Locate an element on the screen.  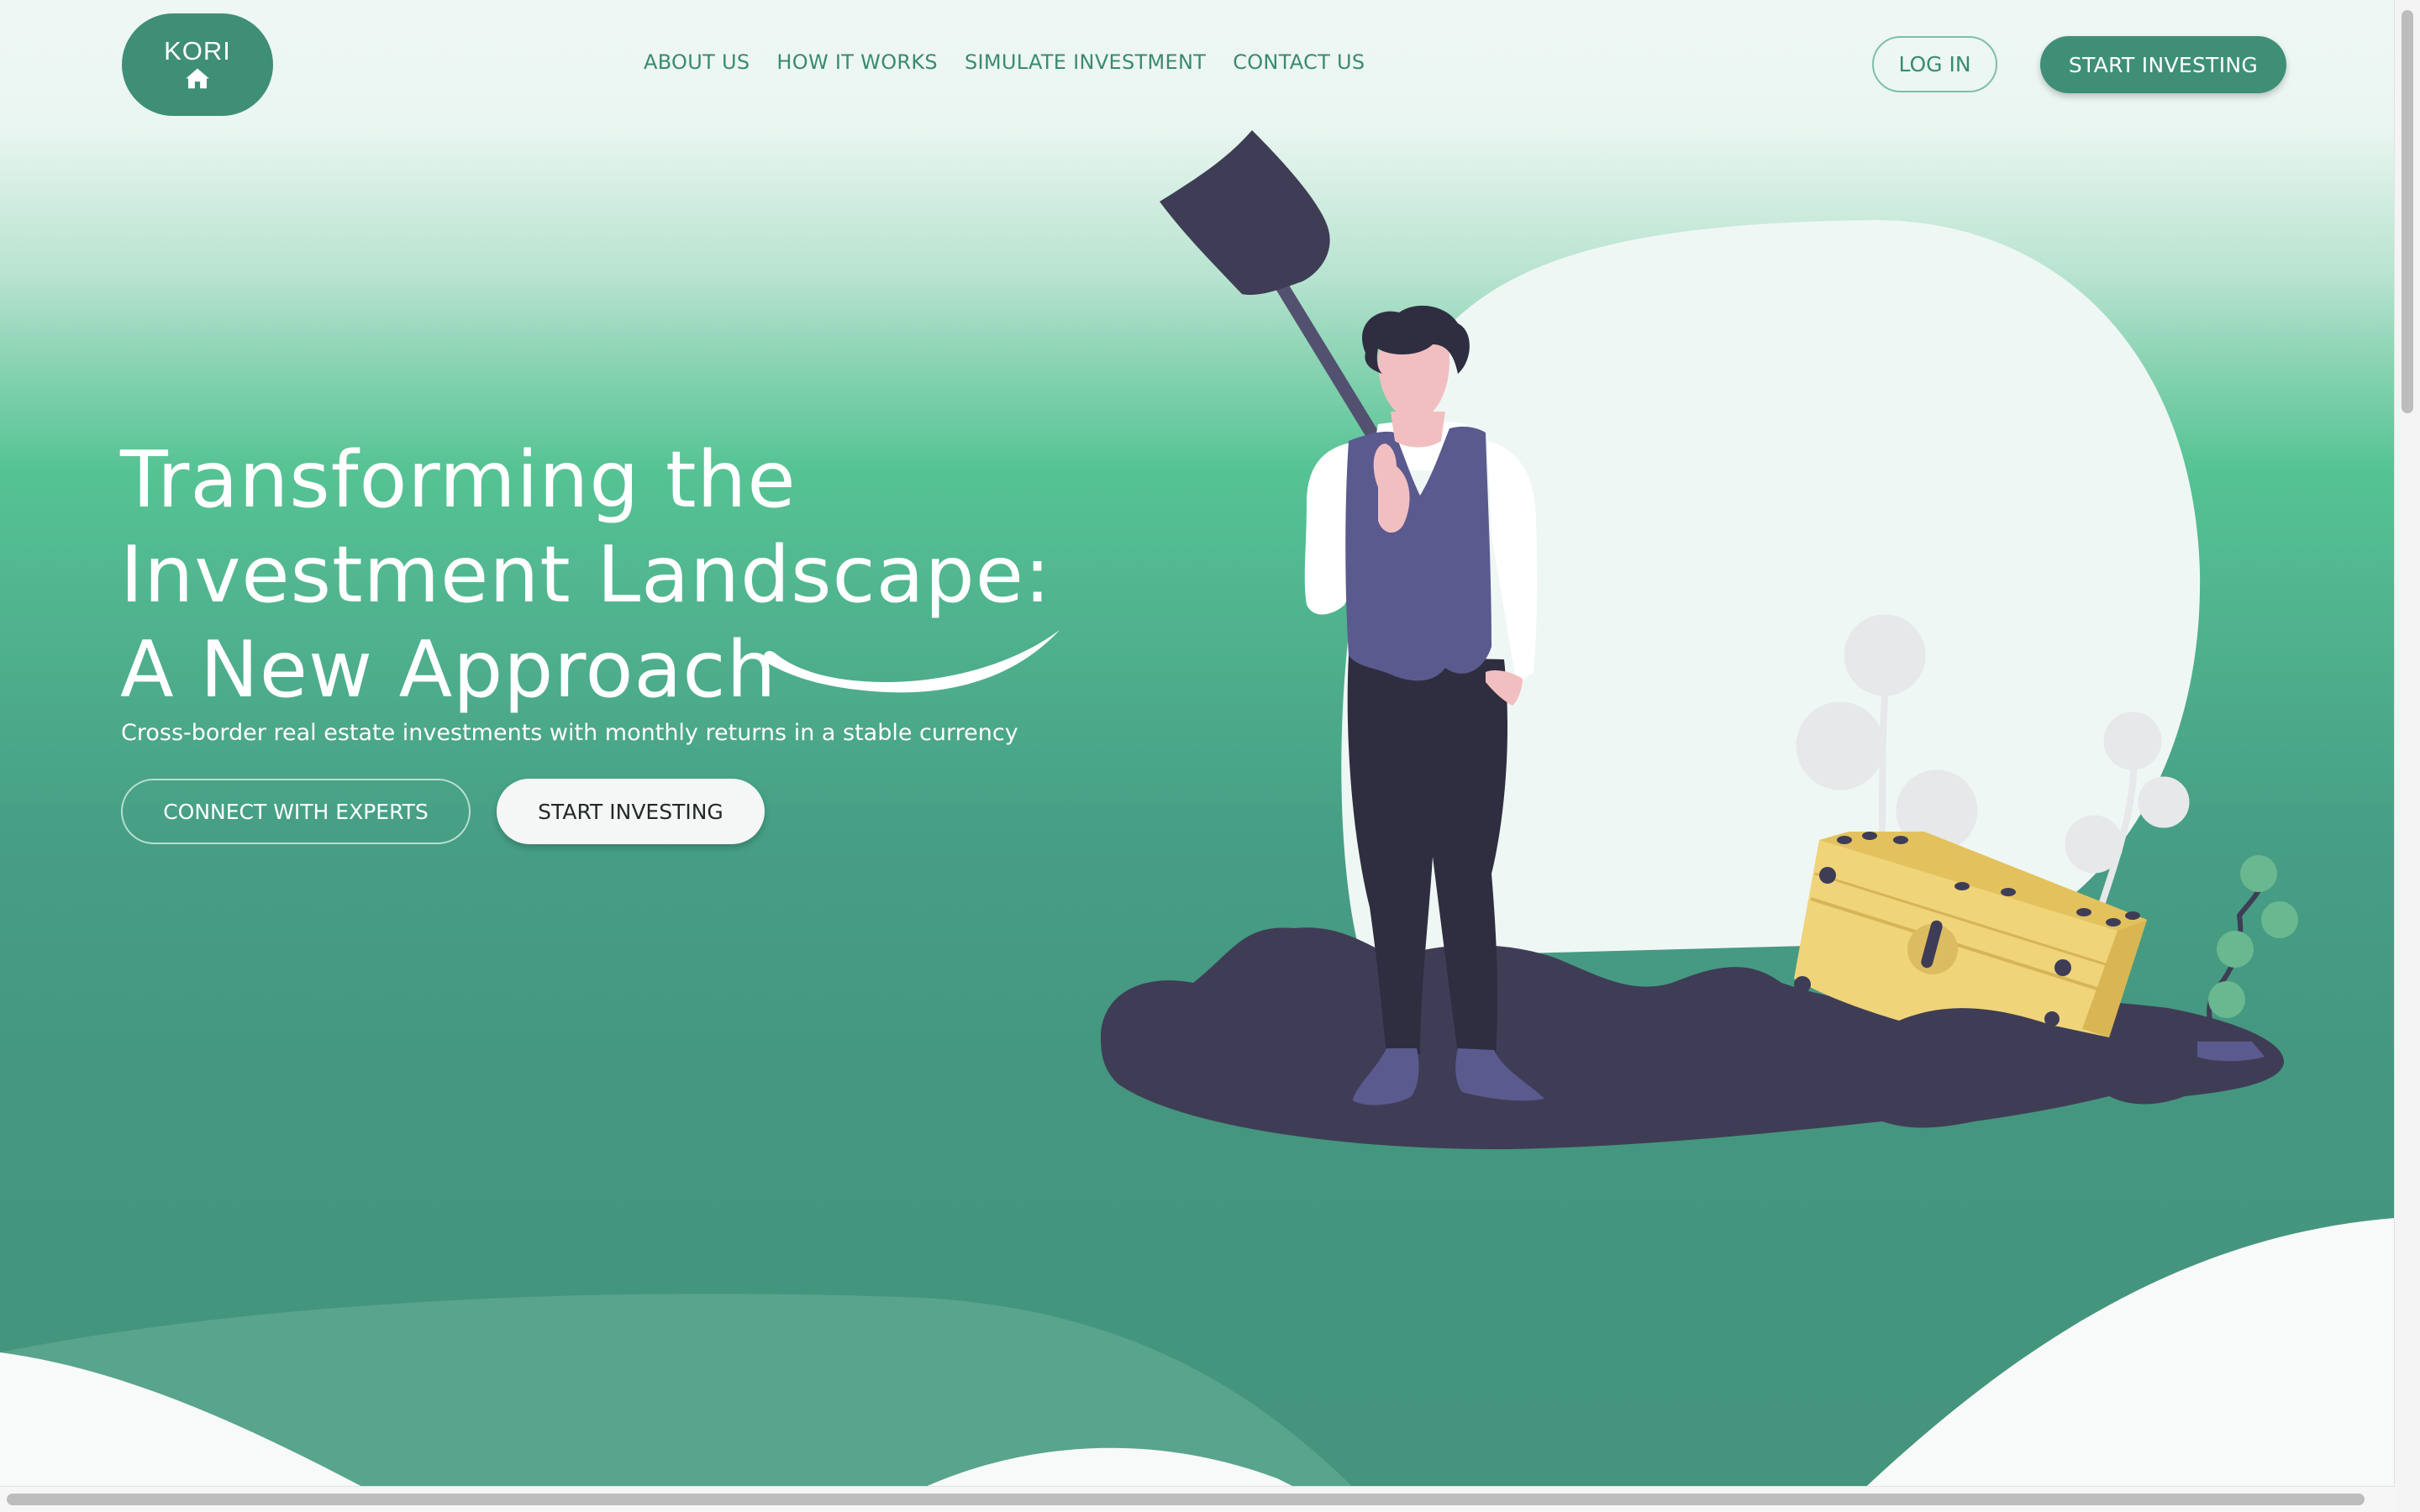
logo: KORI is located at coordinates (197, 64).